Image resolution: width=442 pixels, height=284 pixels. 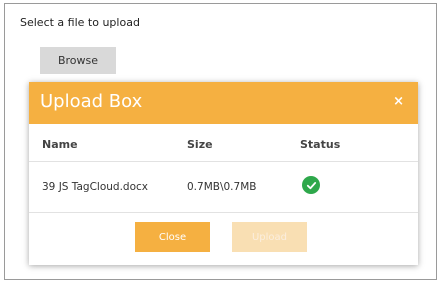 I want to click on dialog-header: Upload Box ×, so click(x=223, y=103).